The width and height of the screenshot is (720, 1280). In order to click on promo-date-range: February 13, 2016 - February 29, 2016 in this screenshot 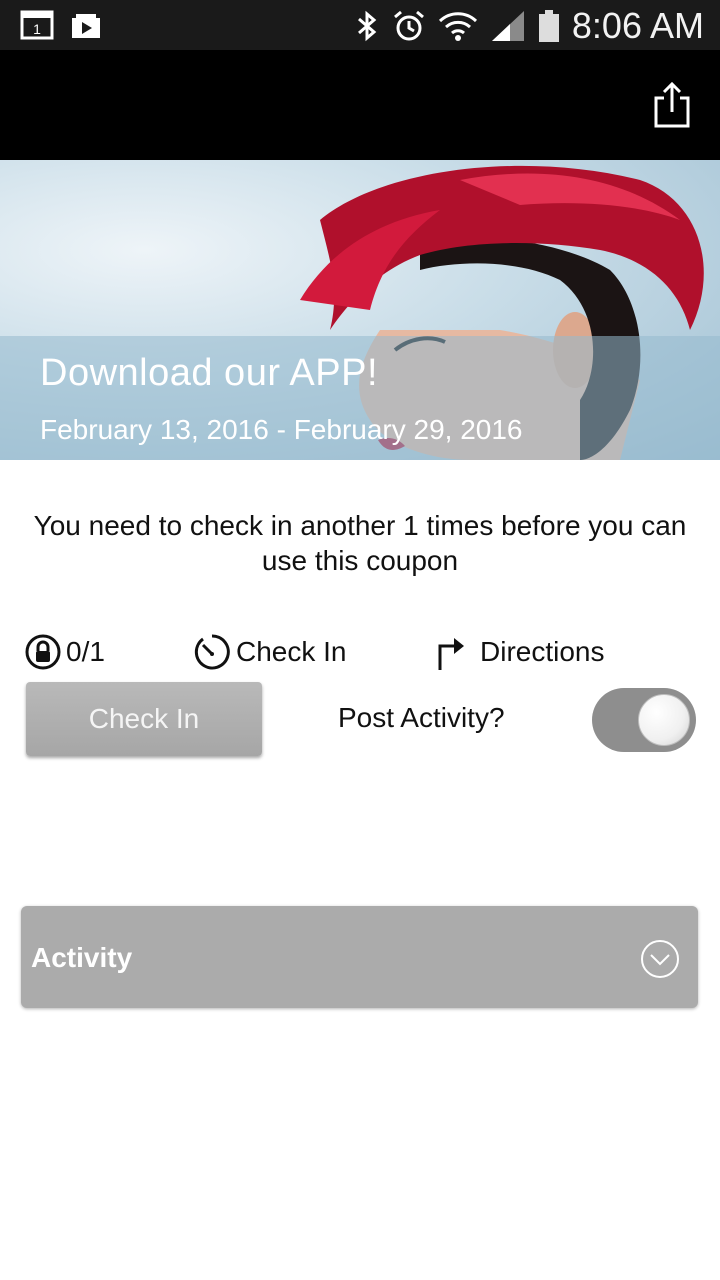, I will do `click(281, 429)`.